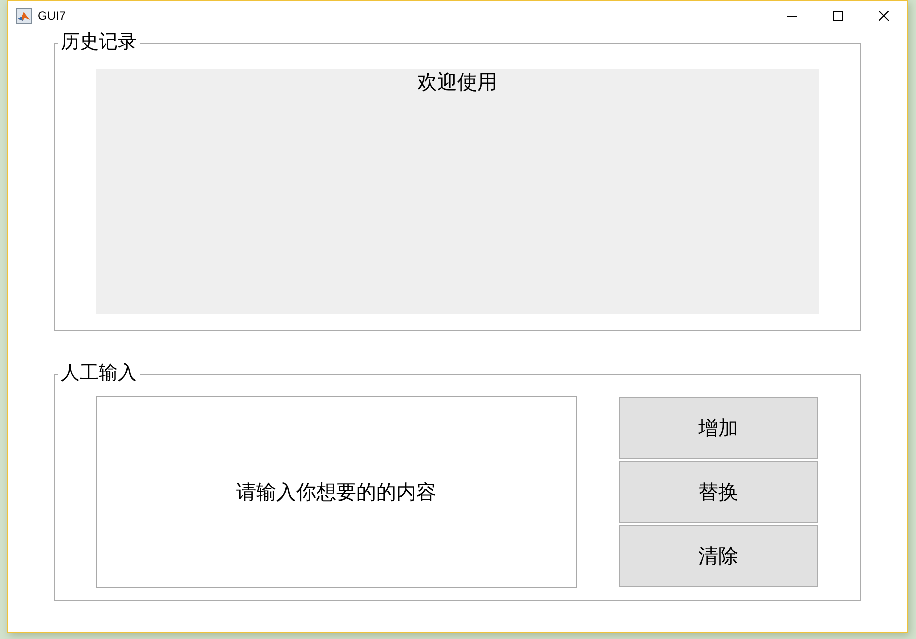 This screenshot has width=916, height=639. What do you see at coordinates (718, 428) in the screenshot?
I see `action-button: 增加` at bounding box center [718, 428].